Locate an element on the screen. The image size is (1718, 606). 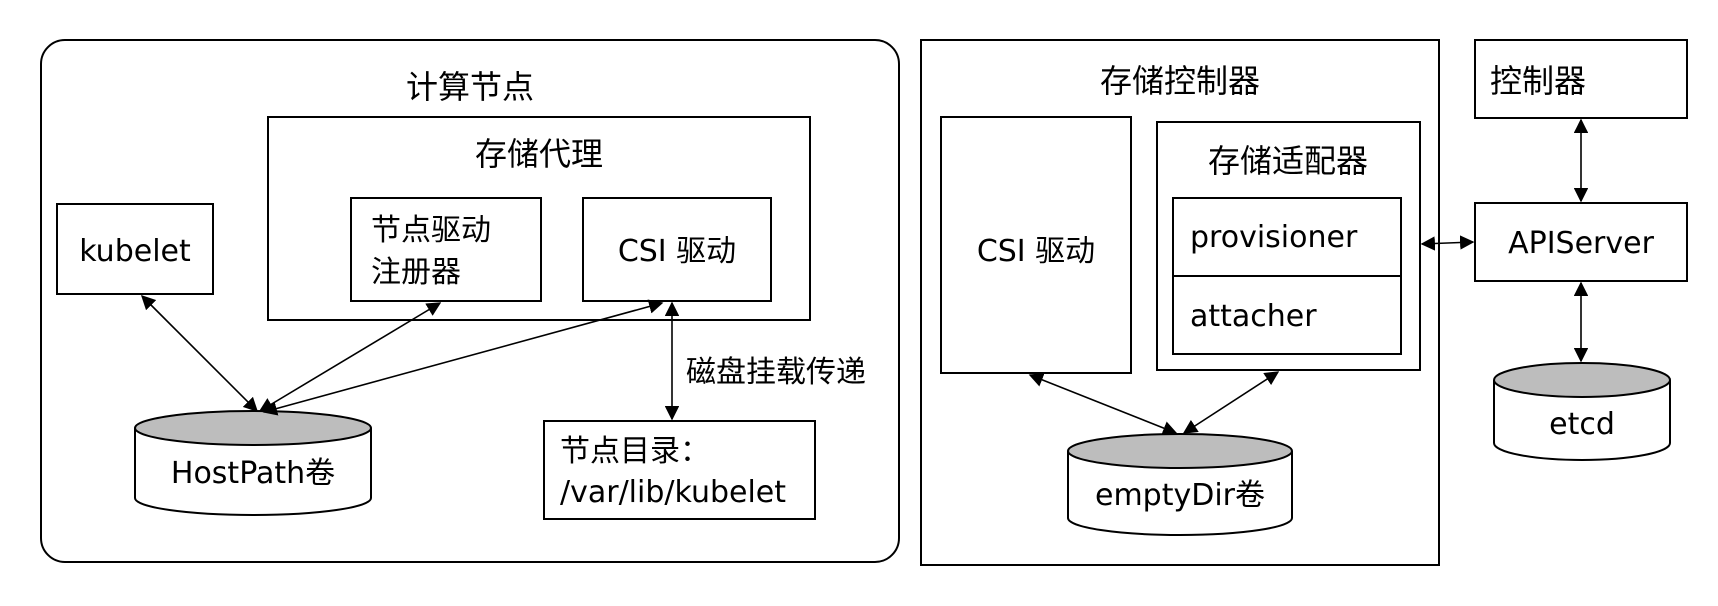
node-directory-line2: /var/lib/kubelet is located at coordinates (673, 492).